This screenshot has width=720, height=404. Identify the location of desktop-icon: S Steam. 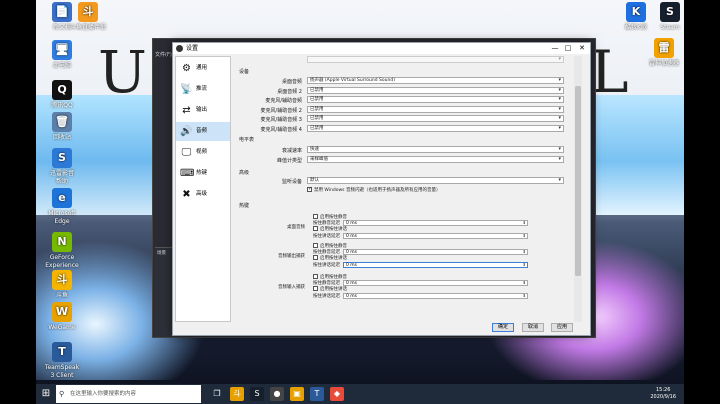
(666, 17).